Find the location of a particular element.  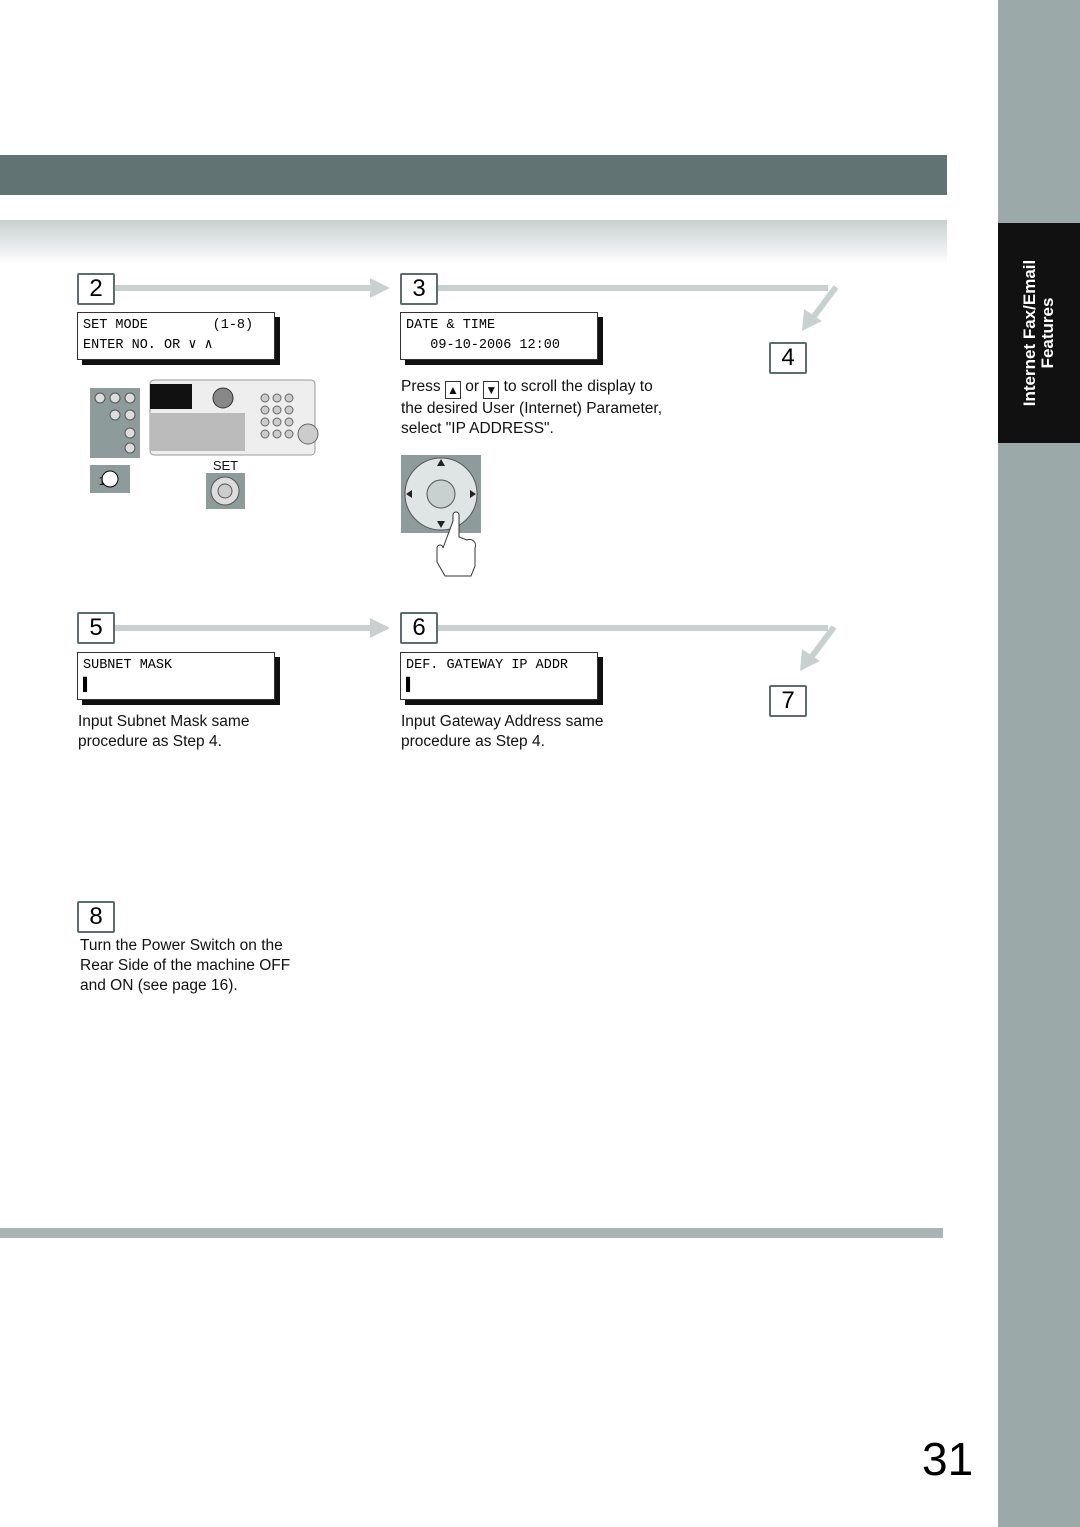

section-tab: Internet Fax/Email Features is located at coordinates (1039, 333).